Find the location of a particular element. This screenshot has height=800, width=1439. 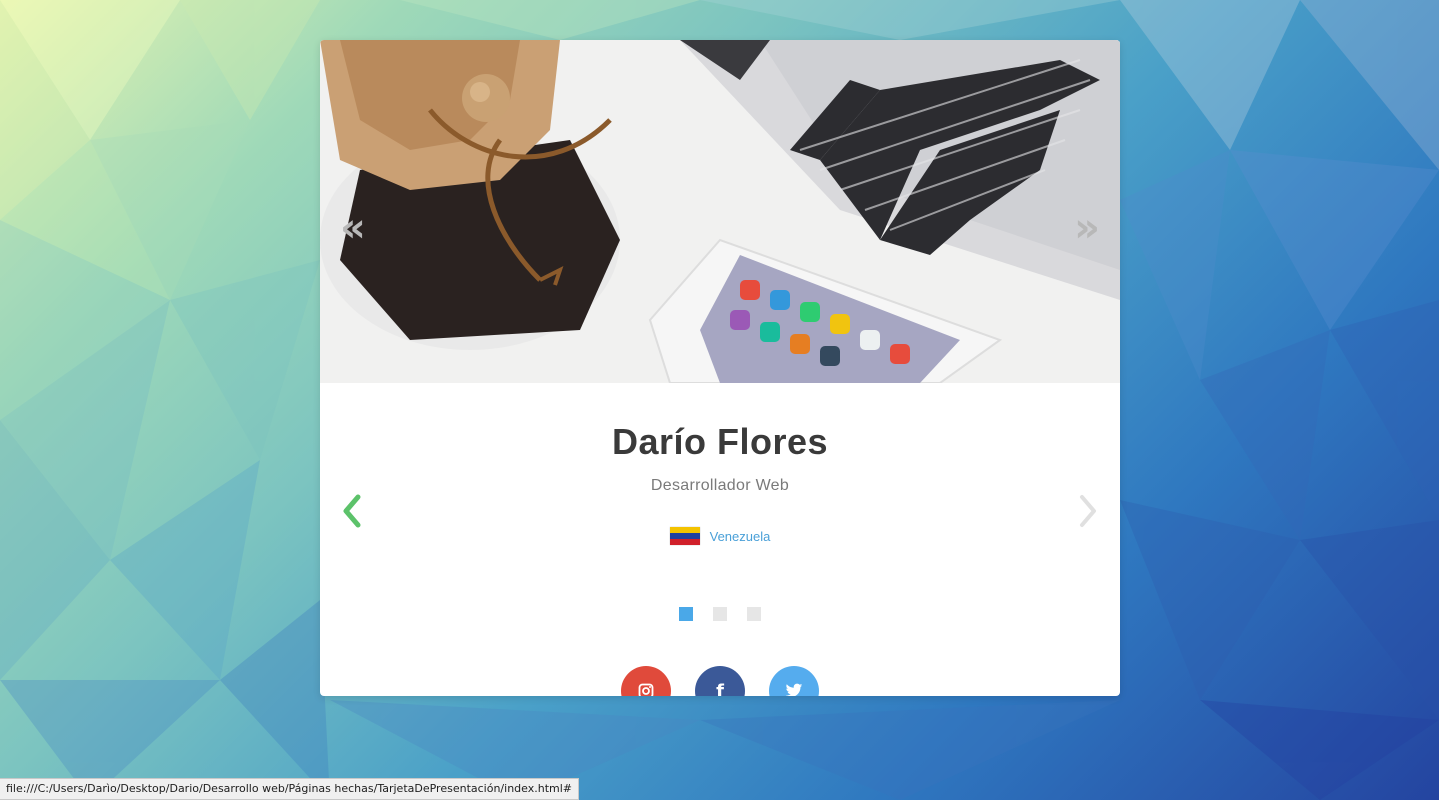

twitter-icon is located at coordinates (794, 689).